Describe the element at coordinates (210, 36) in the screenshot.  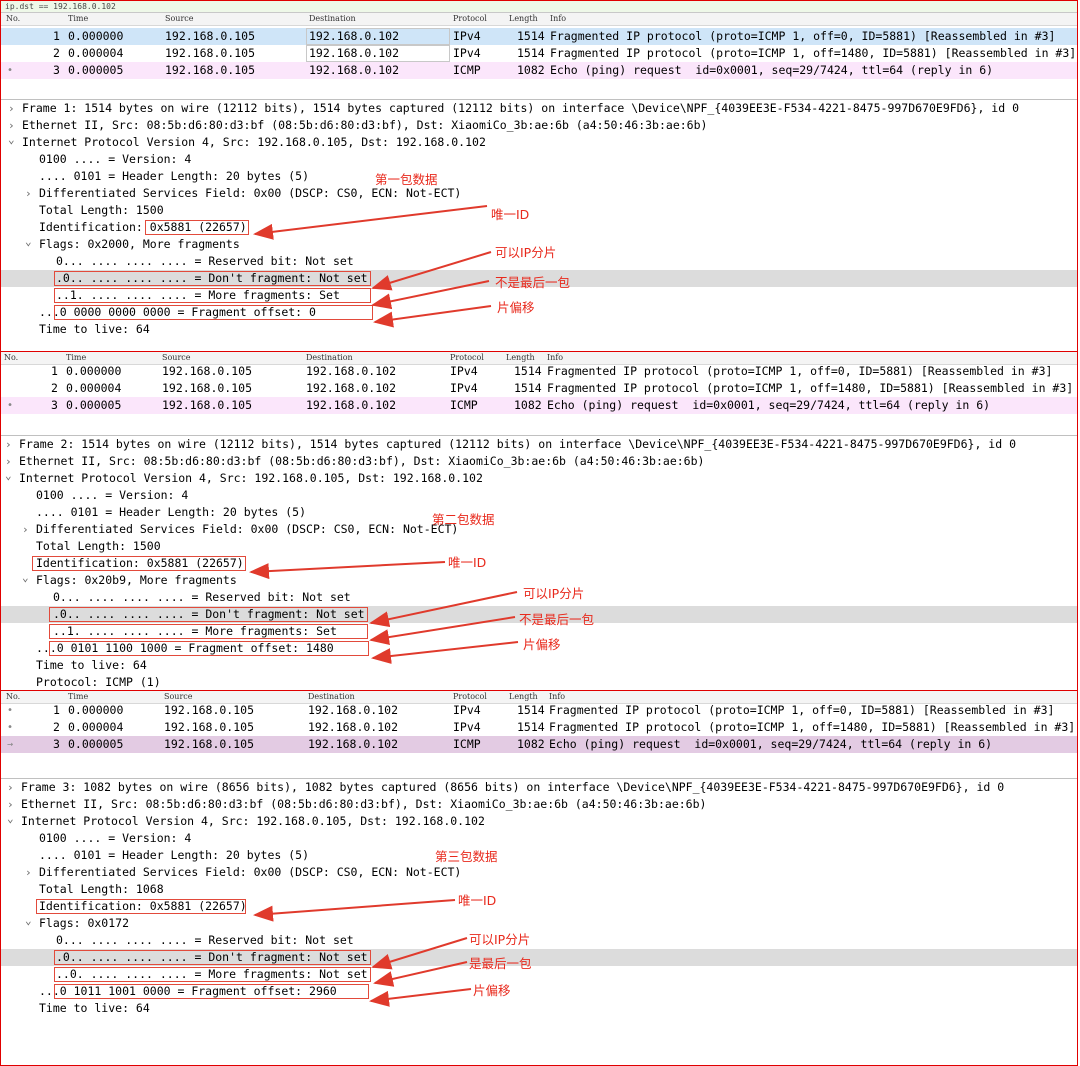
I see `cell-source: 192.168.0.105` at that location.